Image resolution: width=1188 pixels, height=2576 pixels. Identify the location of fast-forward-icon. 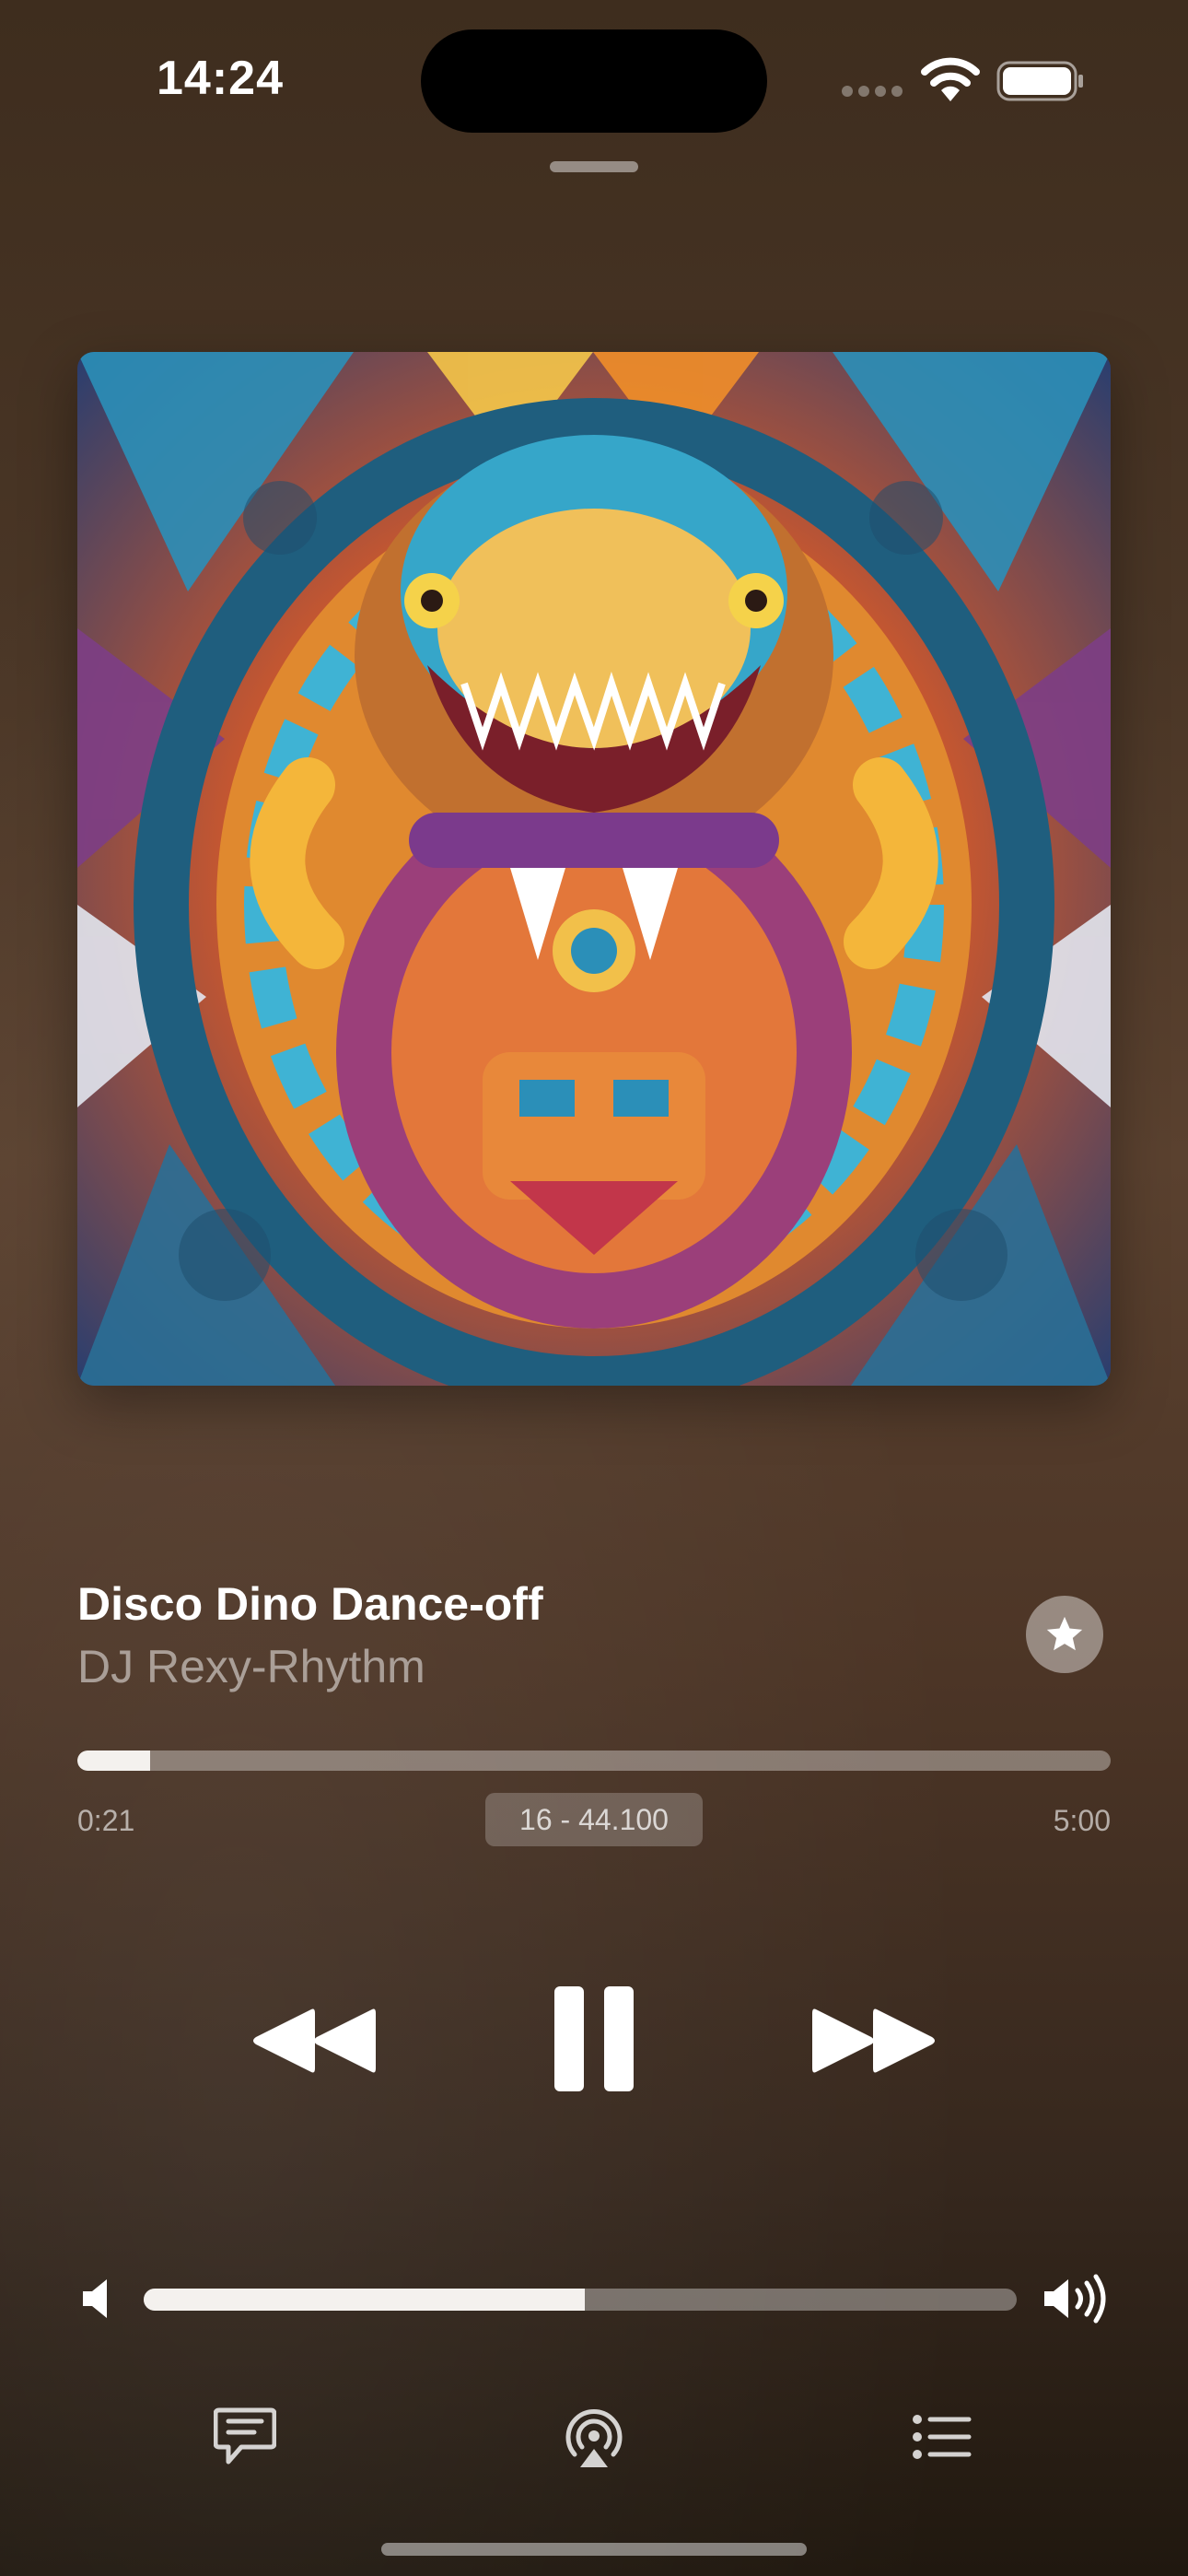
(873, 2040).